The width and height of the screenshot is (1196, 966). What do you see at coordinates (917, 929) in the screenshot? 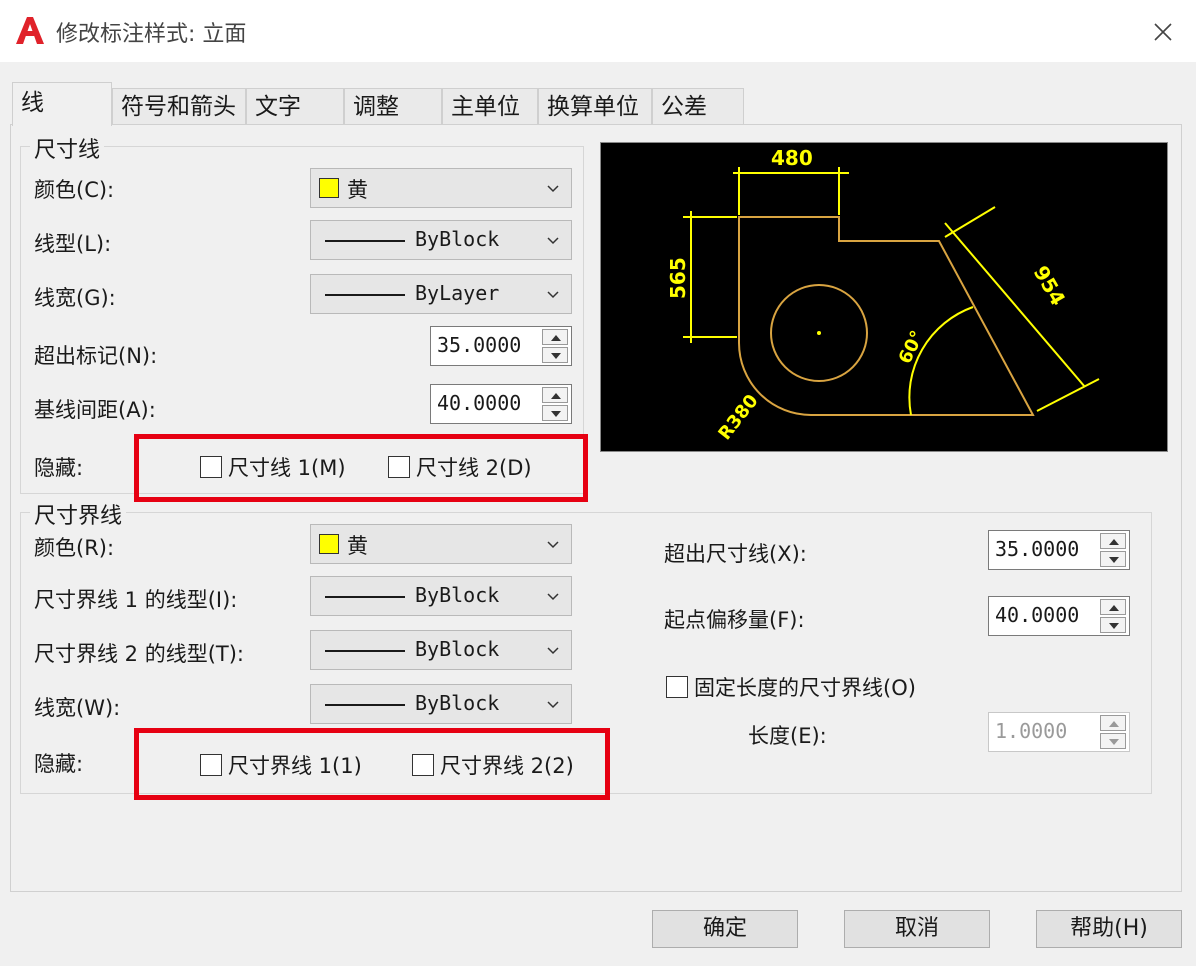
I see `cancel-button: 取消` at bounding box center [917, 929].